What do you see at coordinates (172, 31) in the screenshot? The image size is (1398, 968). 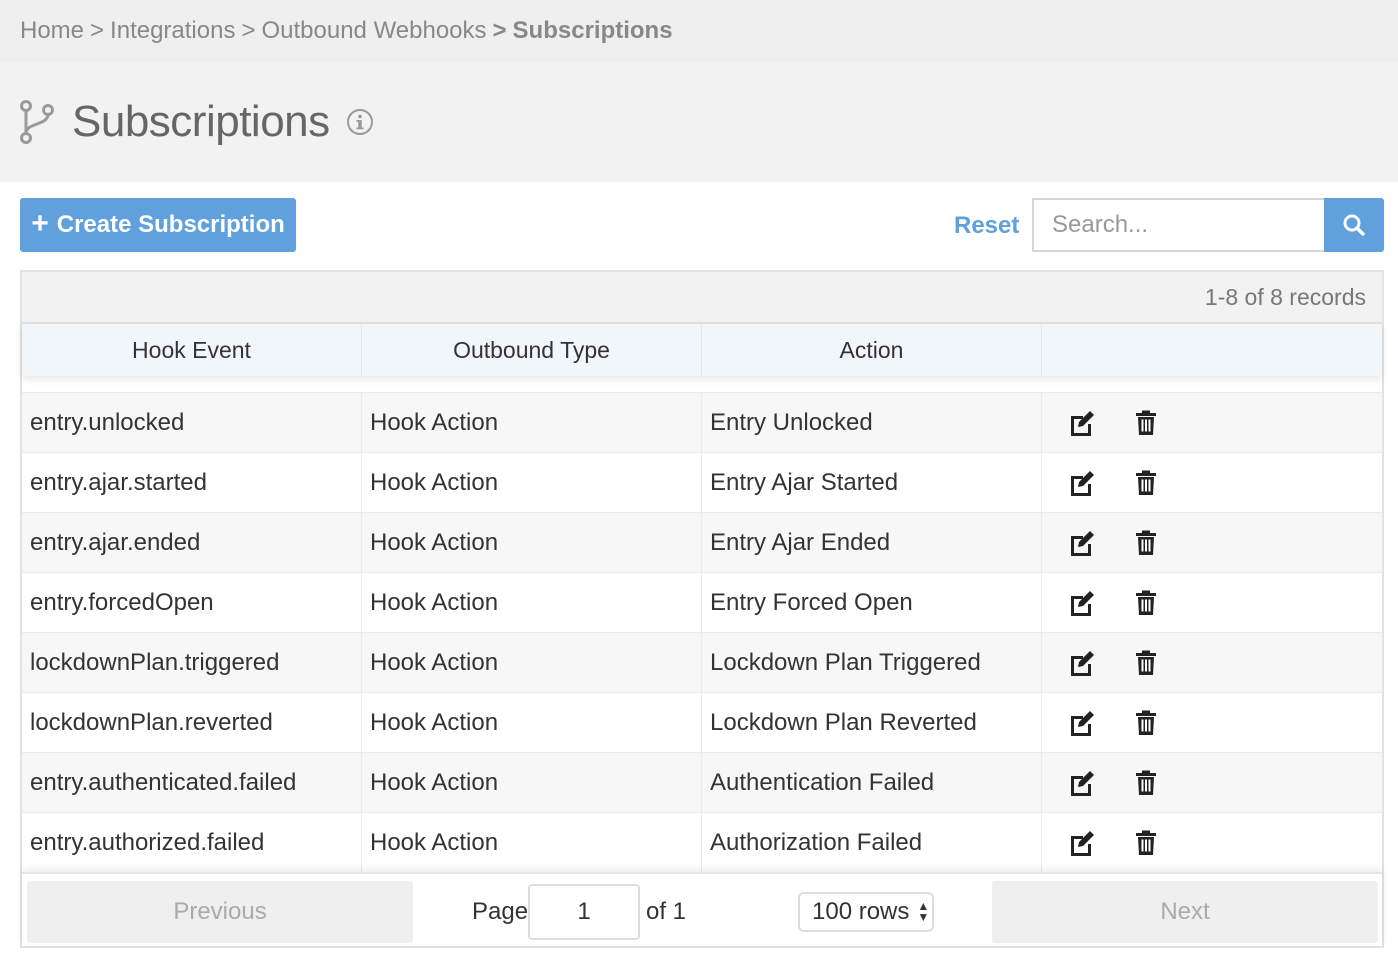 I see `breadcrumb-integrations: Integrations` at bounding box center [172, 31].